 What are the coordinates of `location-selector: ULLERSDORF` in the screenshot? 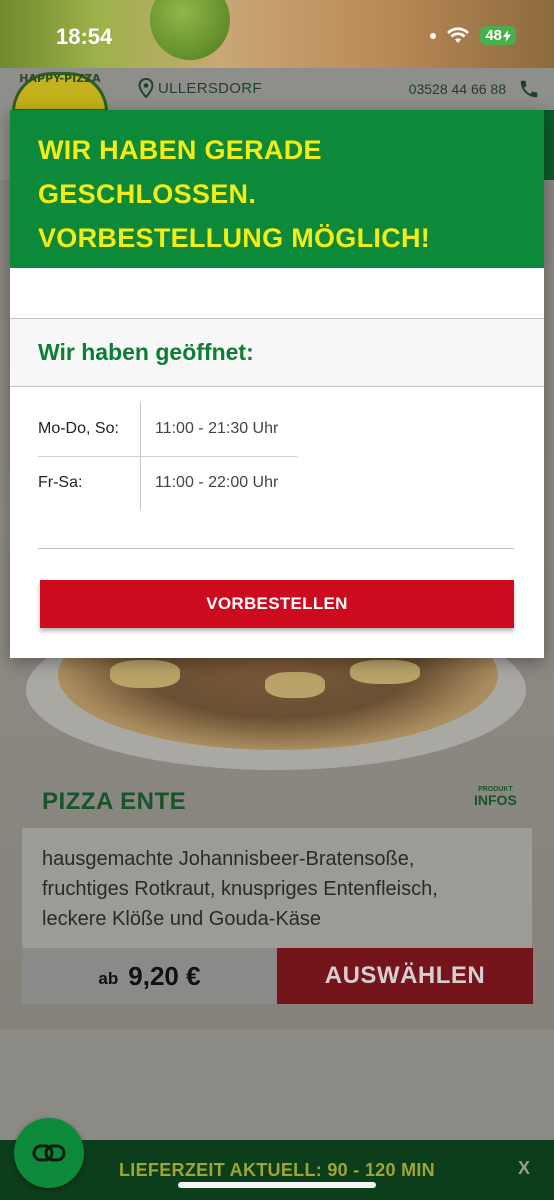 It's located at (200, 88).